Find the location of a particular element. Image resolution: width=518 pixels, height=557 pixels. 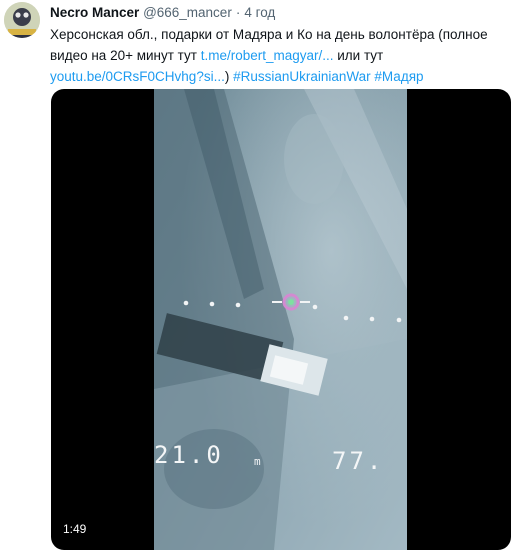

author-handle: @666_mancer is located at coordinates (187, 12).